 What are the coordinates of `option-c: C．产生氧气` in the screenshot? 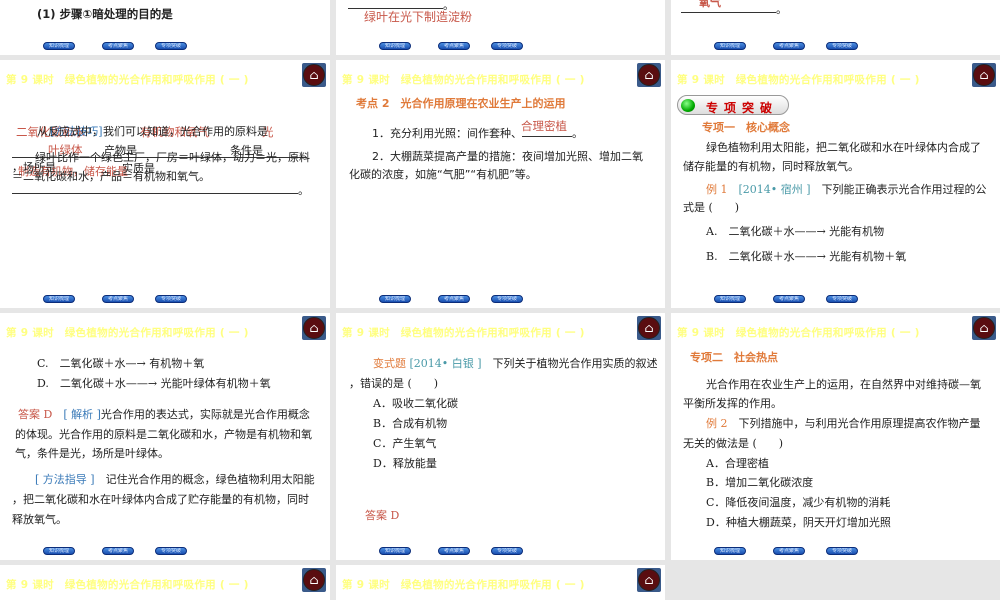 It's located at (405, 443).